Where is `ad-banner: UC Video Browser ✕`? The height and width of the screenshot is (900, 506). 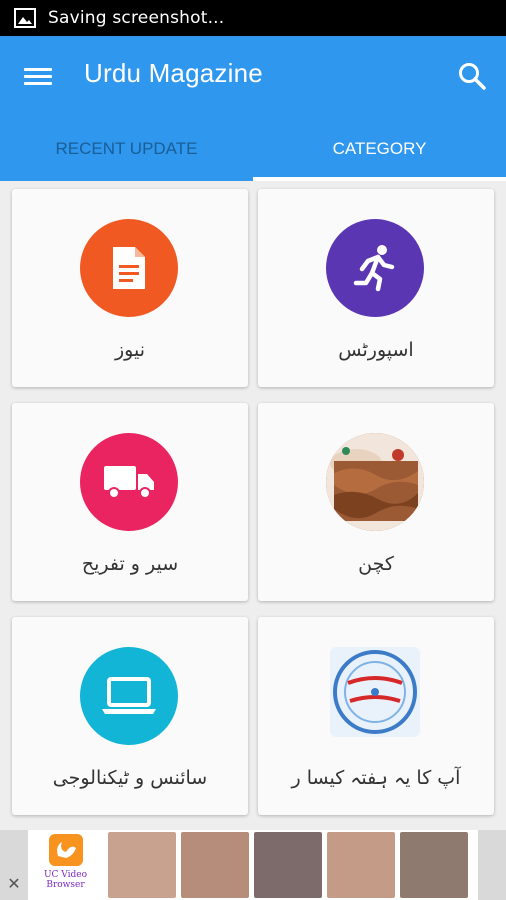 ad-banner: UC Video Browser ✕ is located at coordinates (253, 865).